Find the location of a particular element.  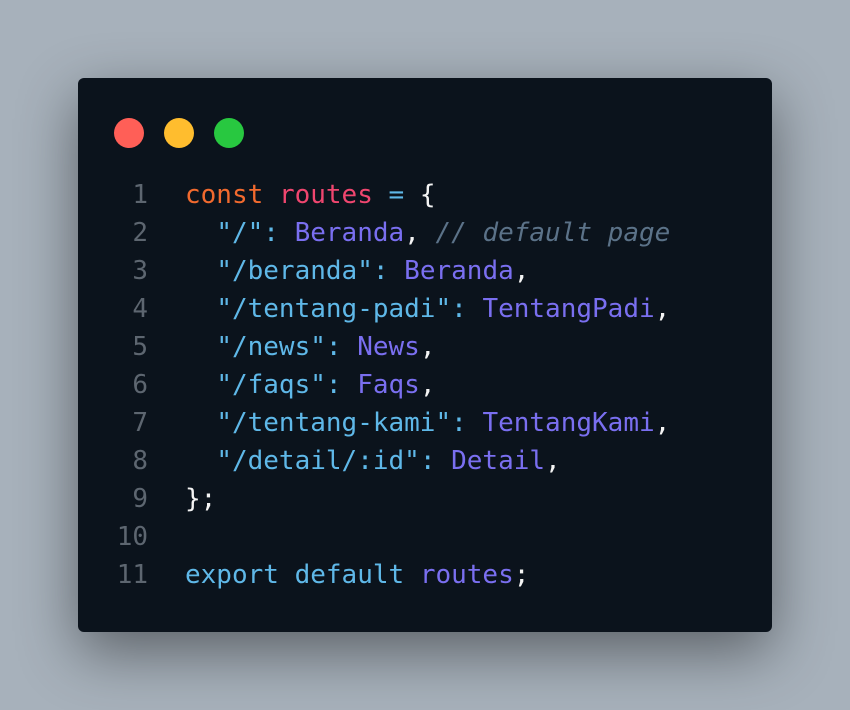

close-dot-icon is located at coordinates (129, 133).